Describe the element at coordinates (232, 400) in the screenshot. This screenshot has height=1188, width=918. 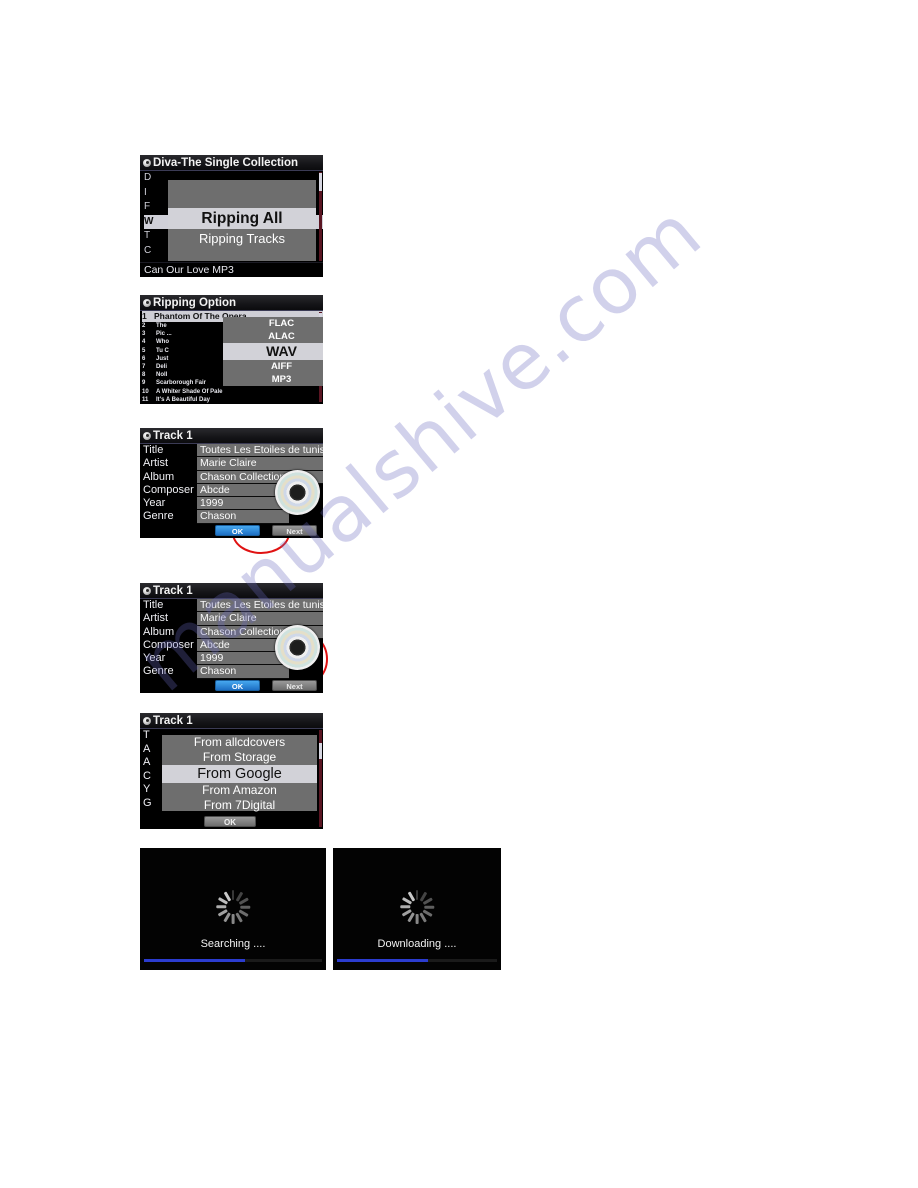
I see `table-row: 11 It's A Beautiful Day` at that location.